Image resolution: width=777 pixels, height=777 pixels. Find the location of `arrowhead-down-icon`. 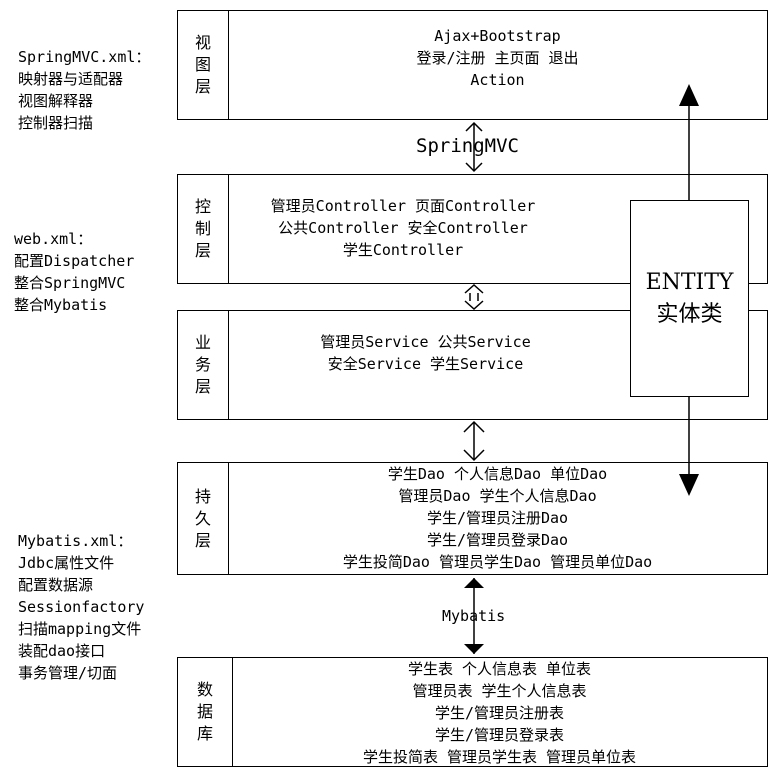

arrowhead-down-icon is located at coordinates (474, 649).